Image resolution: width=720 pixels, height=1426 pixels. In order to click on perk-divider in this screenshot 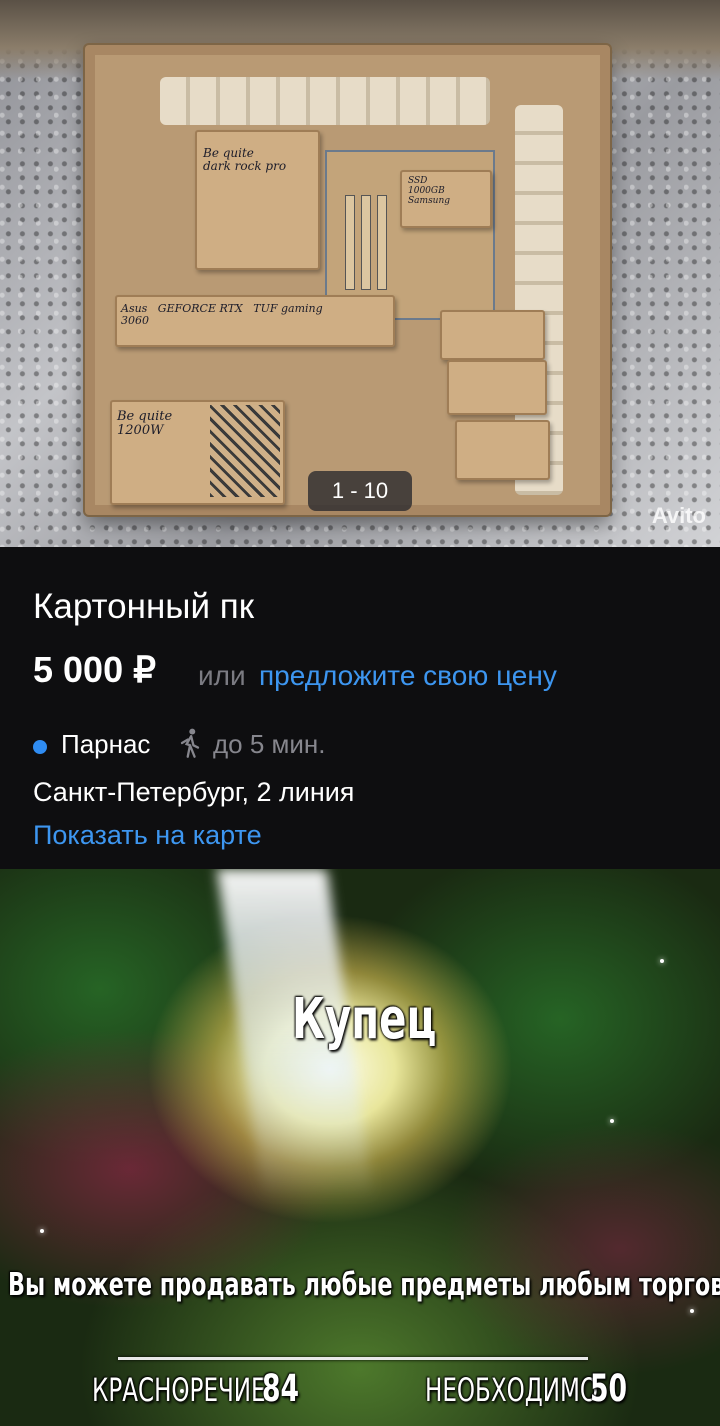, I will do `click(353, 1358)`.